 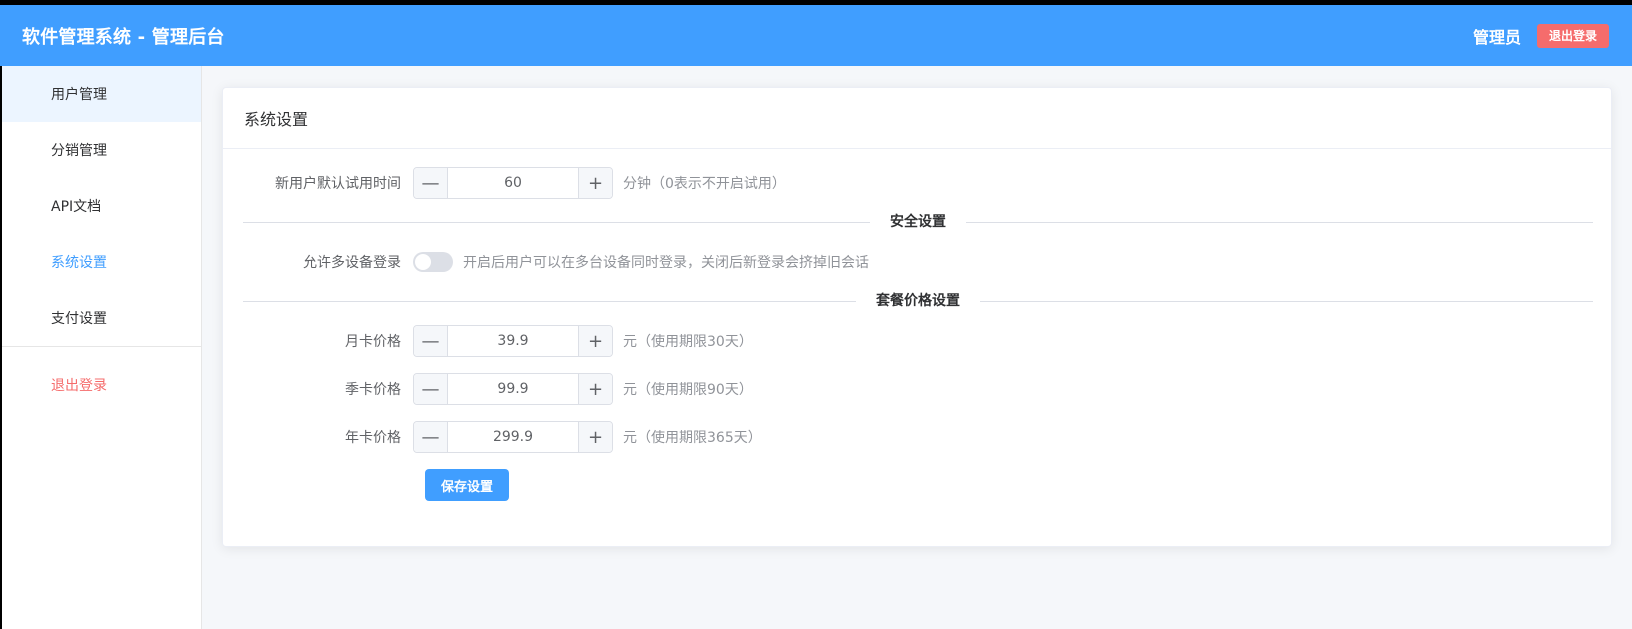 I want to click on trial-hint: 分钟（0表示不开启试用）, so click(x=704, y=184).